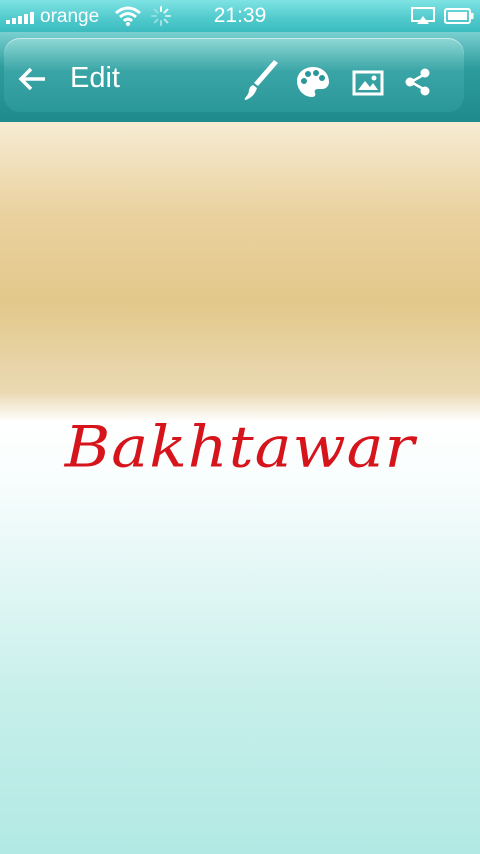  What do you see at coordinates (234, 75) in the screenshot?
I see `toolbar-panel: Edit` at bounding box center [234, 75].